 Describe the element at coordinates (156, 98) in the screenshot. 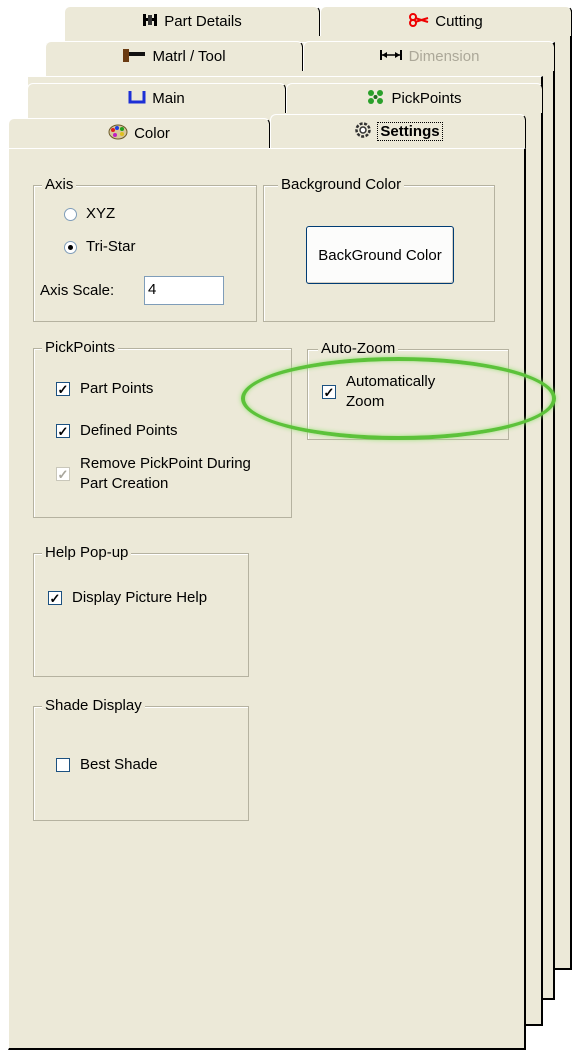

I see `tab-main: Main` at that location.